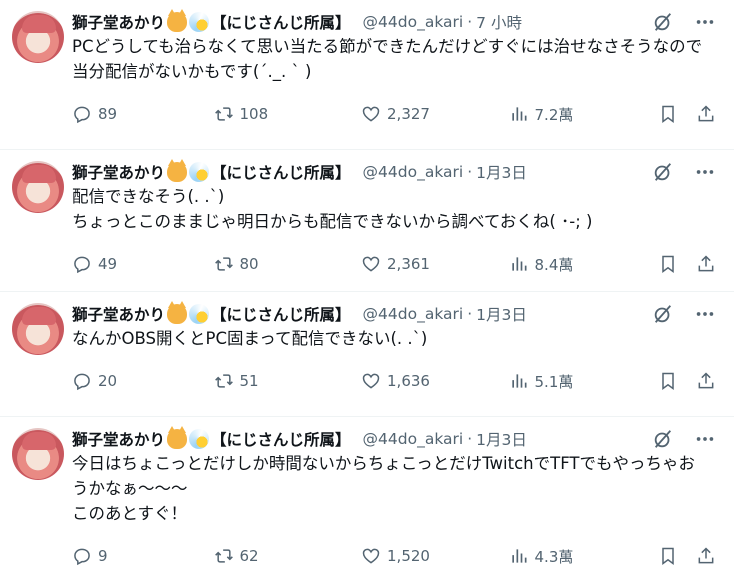  Describe the element at coordinates (435, 381) in the screenshot. I see `like-button: 1,636` at that location.